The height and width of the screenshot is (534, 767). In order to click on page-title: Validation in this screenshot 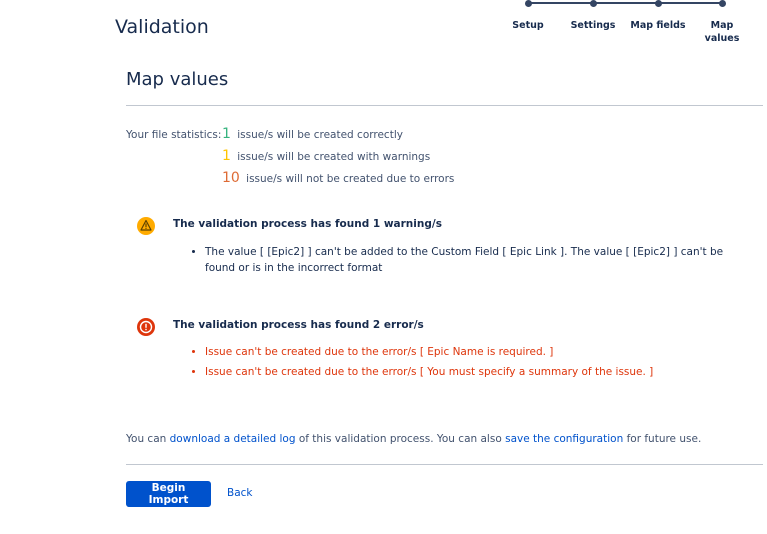, I will do `click(162, 27)`.